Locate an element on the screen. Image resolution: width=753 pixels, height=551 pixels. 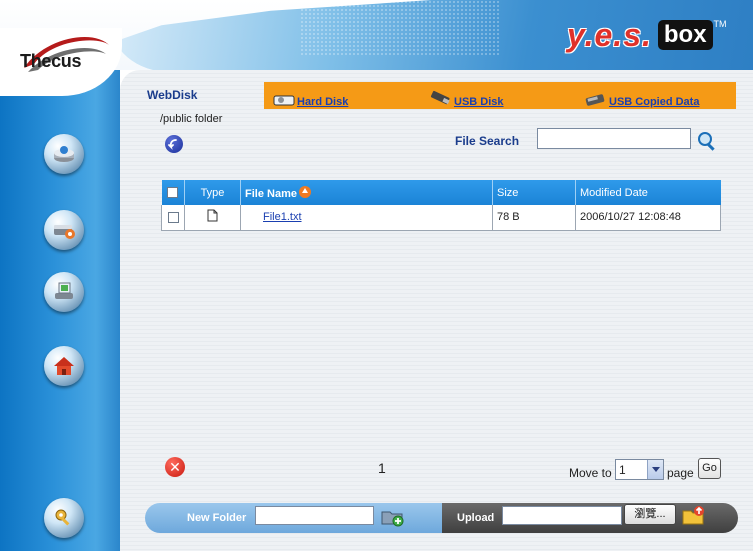
tab-label: USB Copied Data is located at coordinates (654, 102).